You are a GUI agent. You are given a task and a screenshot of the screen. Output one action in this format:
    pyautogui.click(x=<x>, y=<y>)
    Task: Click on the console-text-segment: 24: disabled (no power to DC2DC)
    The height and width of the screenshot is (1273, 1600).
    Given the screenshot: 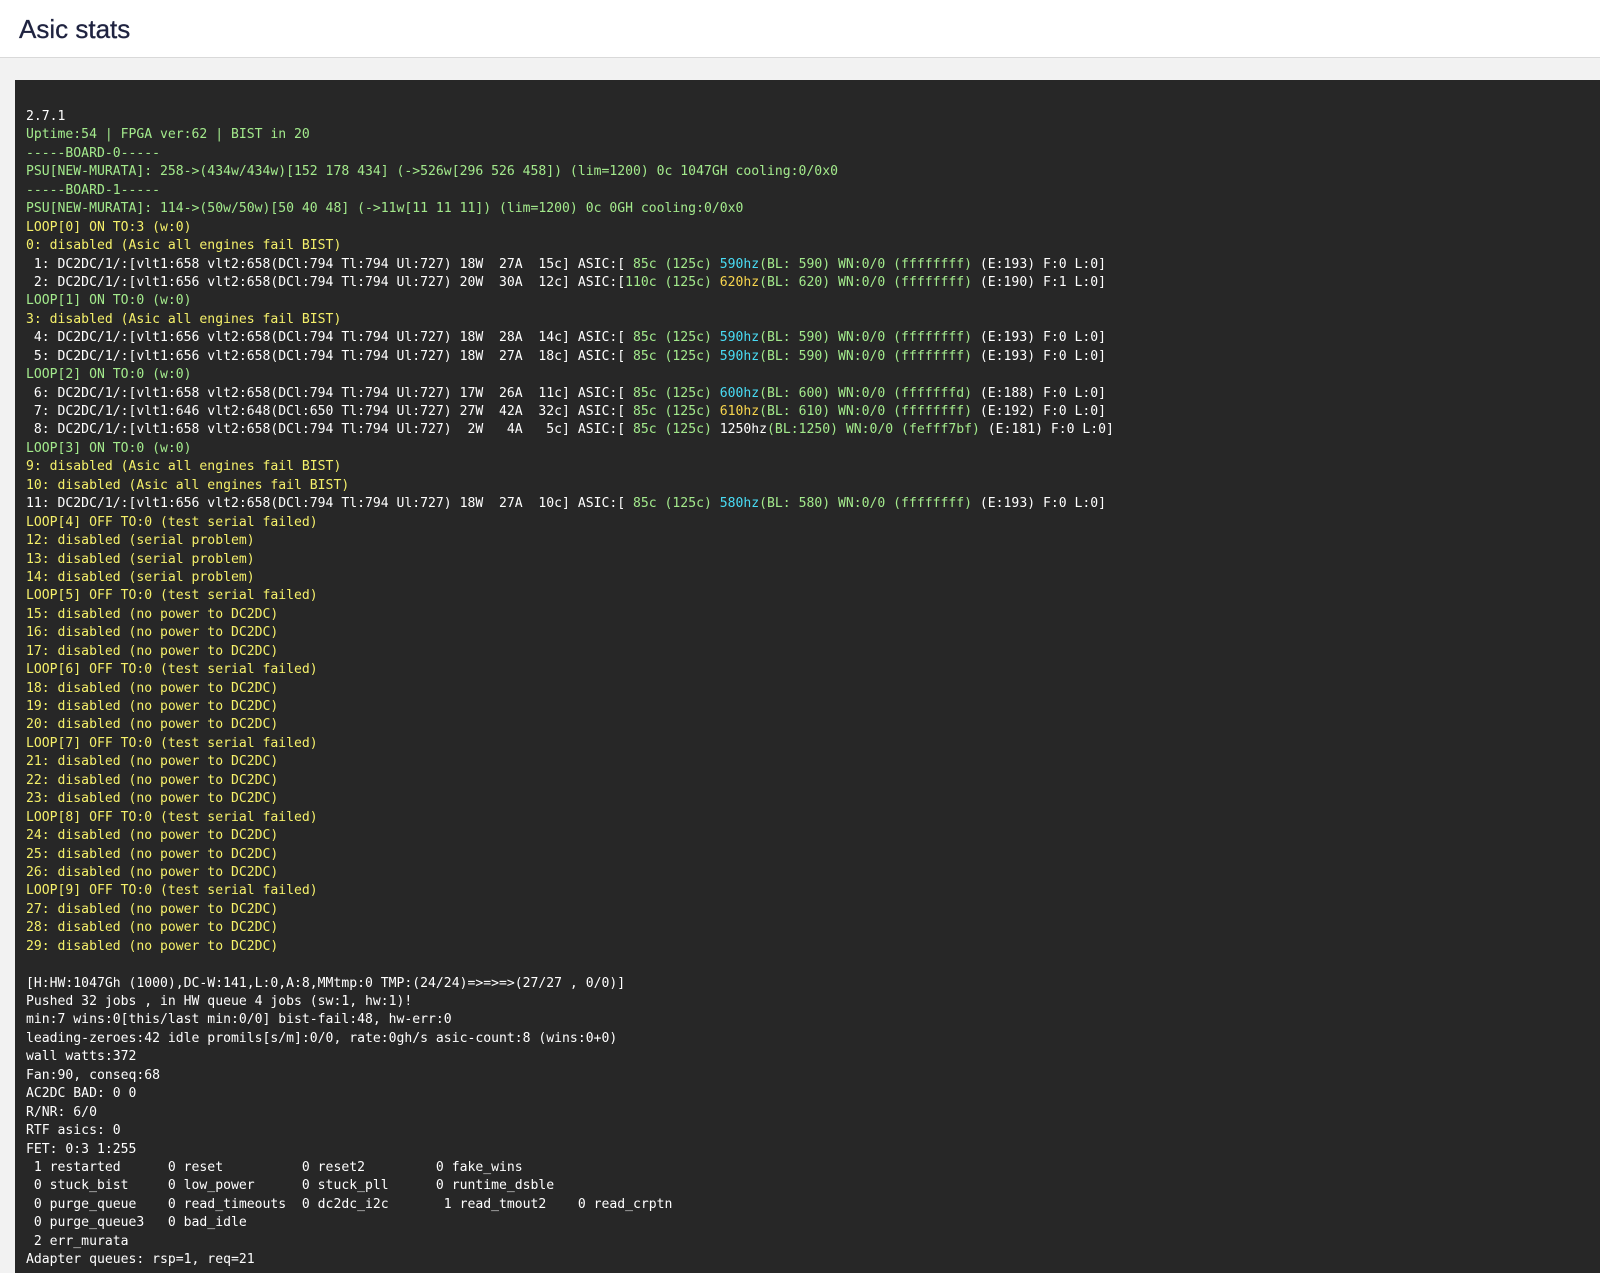 What is the action you would take?
    pyautogui.click(x=152, y=836)
    